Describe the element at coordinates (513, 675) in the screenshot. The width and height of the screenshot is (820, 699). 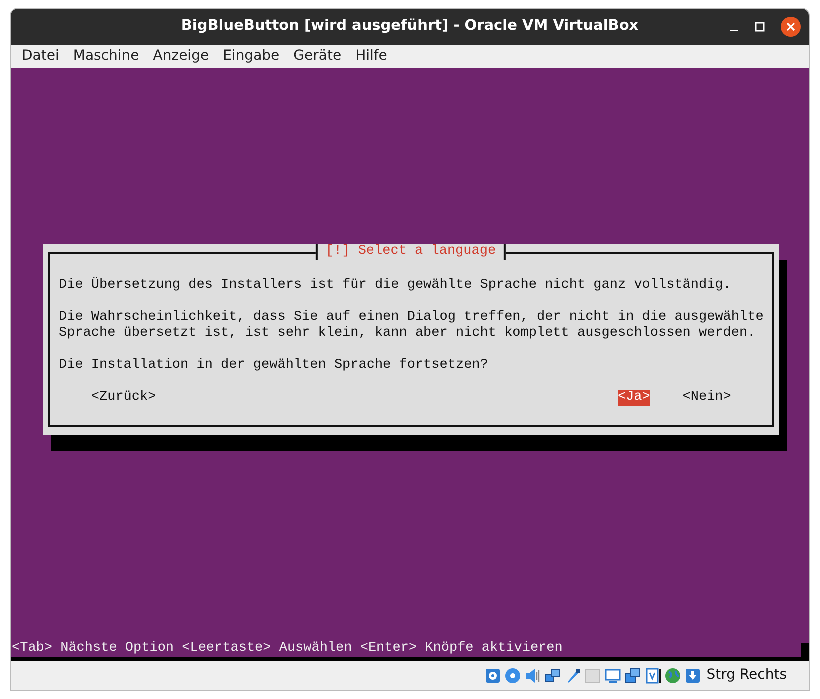
I see `disc-icon` at that location.